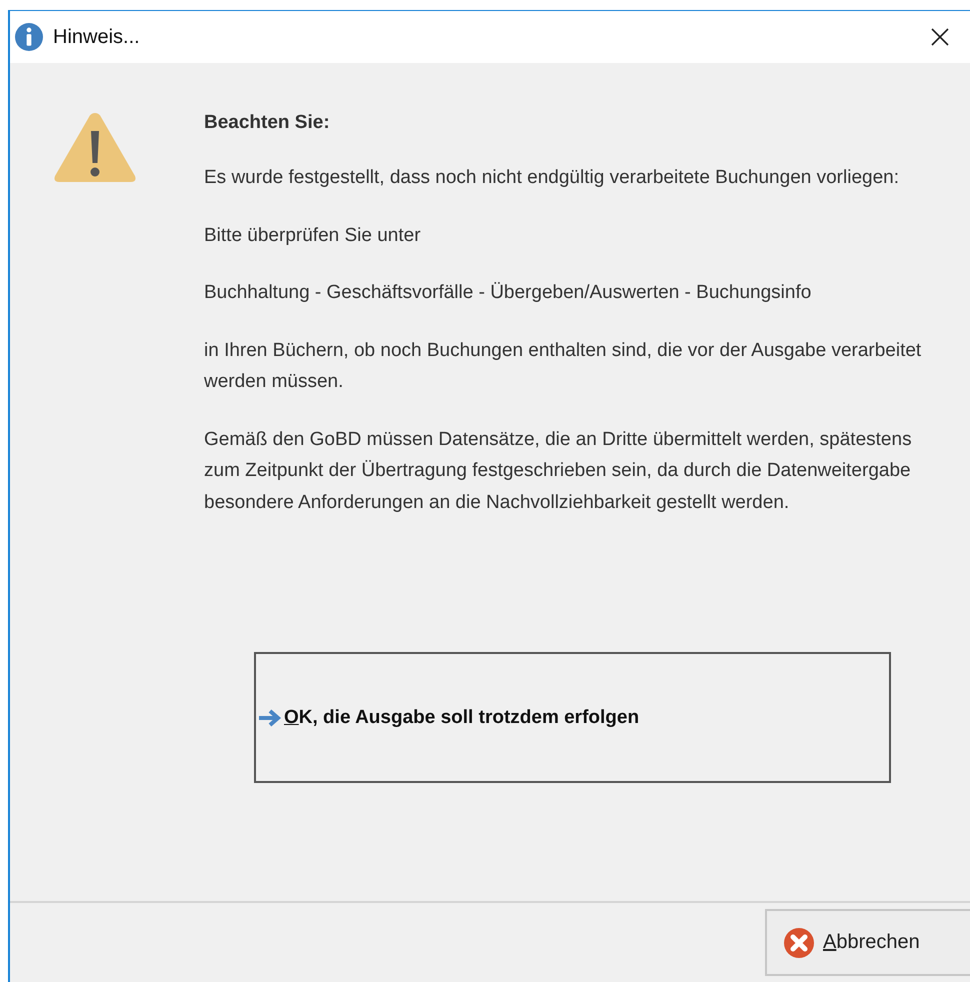  I want to click on message-heading: Beachten Sie:, so click(267, 123).